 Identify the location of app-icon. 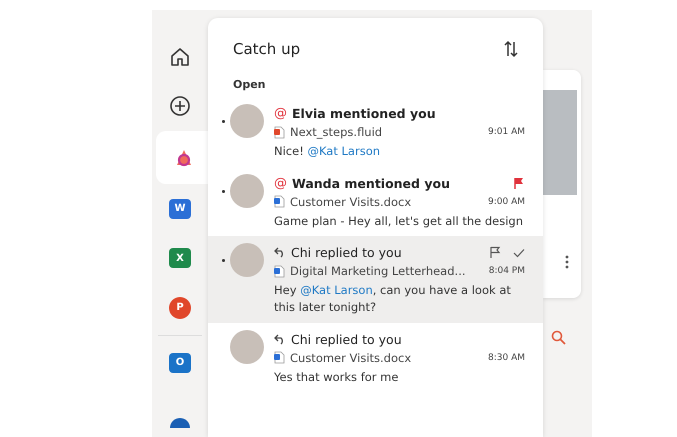
(180, 423).